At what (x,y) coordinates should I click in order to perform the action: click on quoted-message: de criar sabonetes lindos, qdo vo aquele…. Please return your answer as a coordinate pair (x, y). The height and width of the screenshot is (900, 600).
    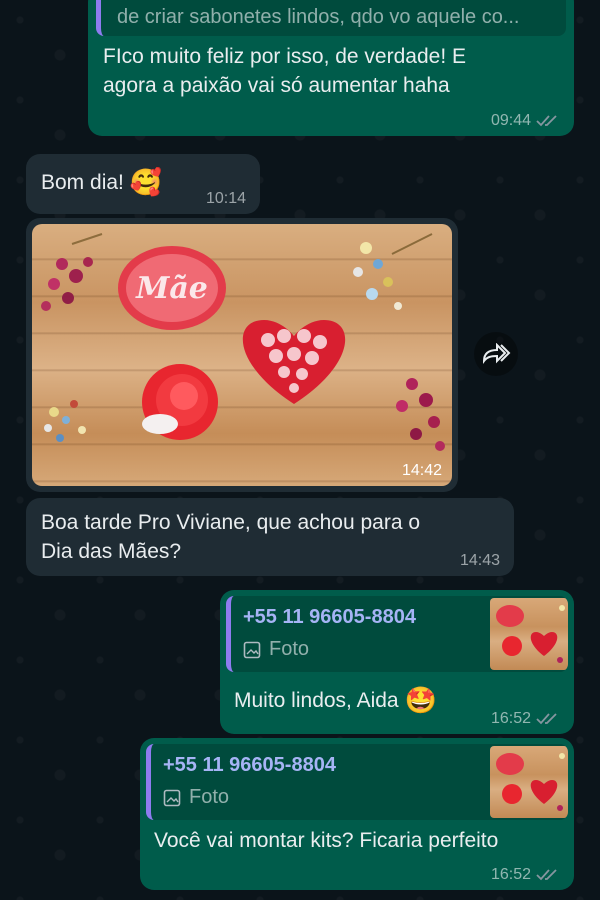
    Looking at the image, I should click on (331, 18).